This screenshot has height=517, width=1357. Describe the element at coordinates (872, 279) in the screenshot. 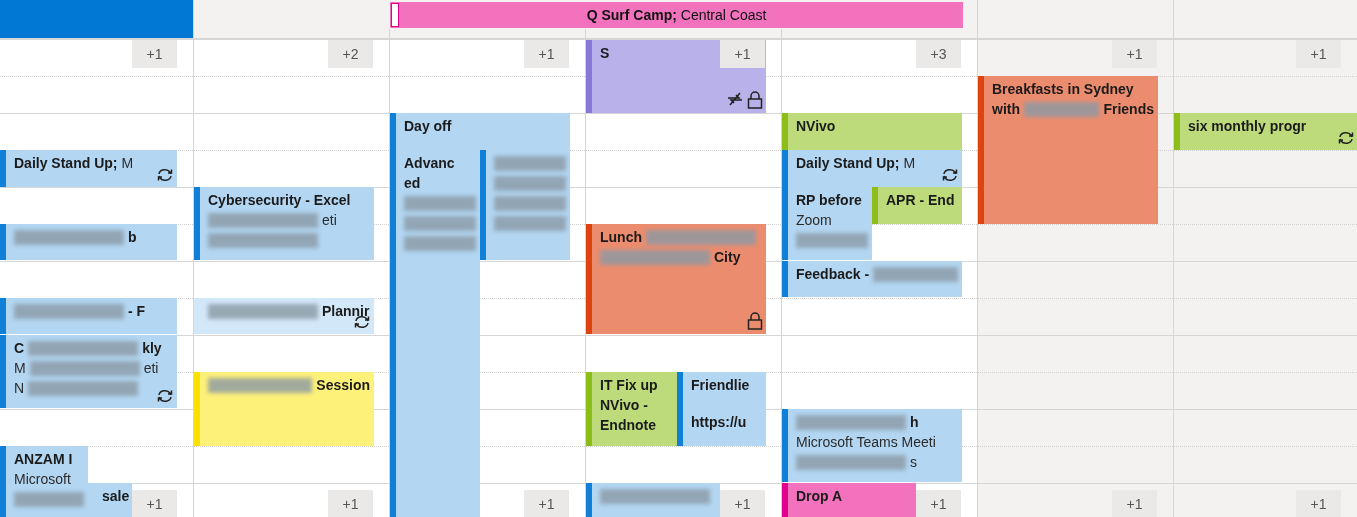

I see `calendar-event: Feedback -` at that location.